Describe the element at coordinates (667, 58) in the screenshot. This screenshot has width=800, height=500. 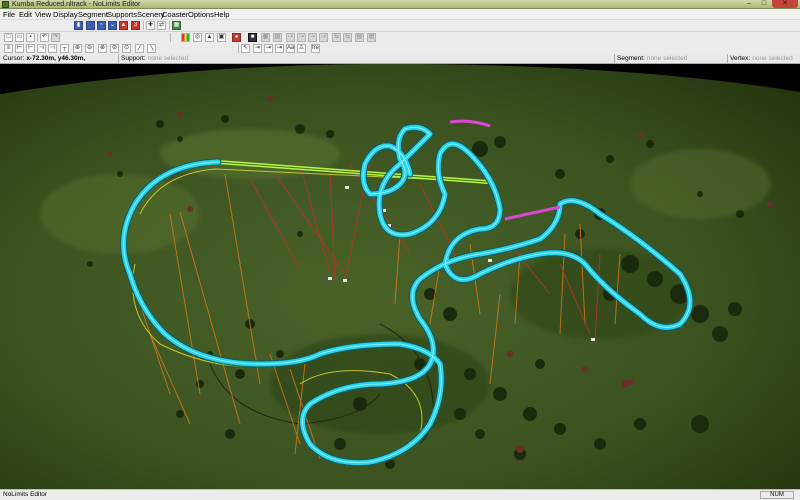
I see `segment-value: none selected` at that location.